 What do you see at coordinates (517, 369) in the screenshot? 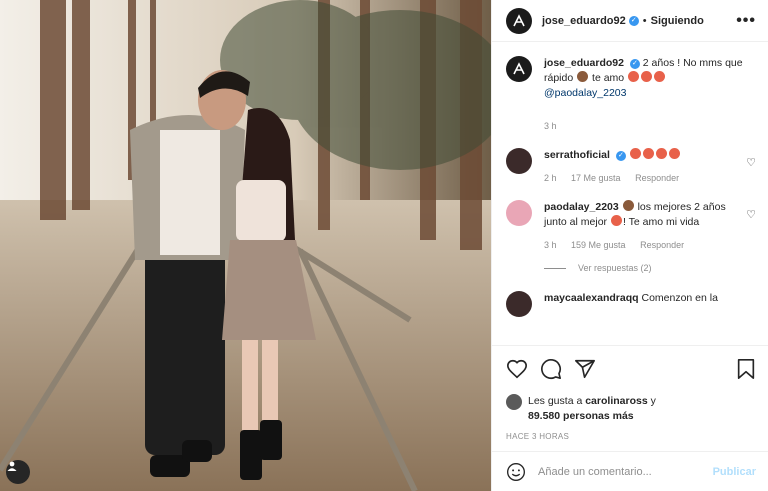
I see `heart-icon` at bounding box center [517, 369].